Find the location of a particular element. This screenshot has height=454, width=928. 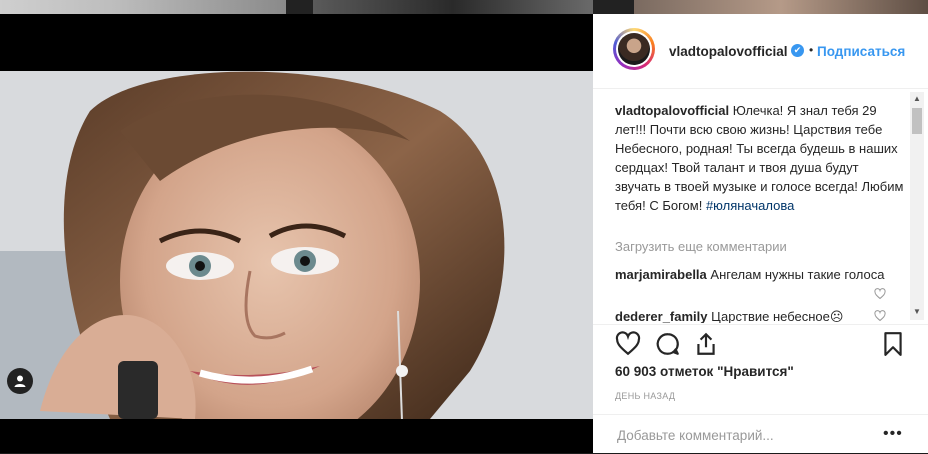

user-tag-icon is located at coordinates (20, 381).